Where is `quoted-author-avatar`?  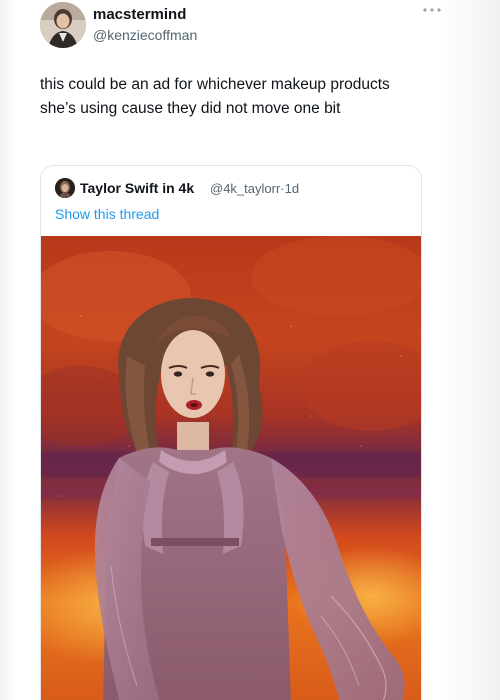 quoted-author-avatar is located at coordinates (65, 188).